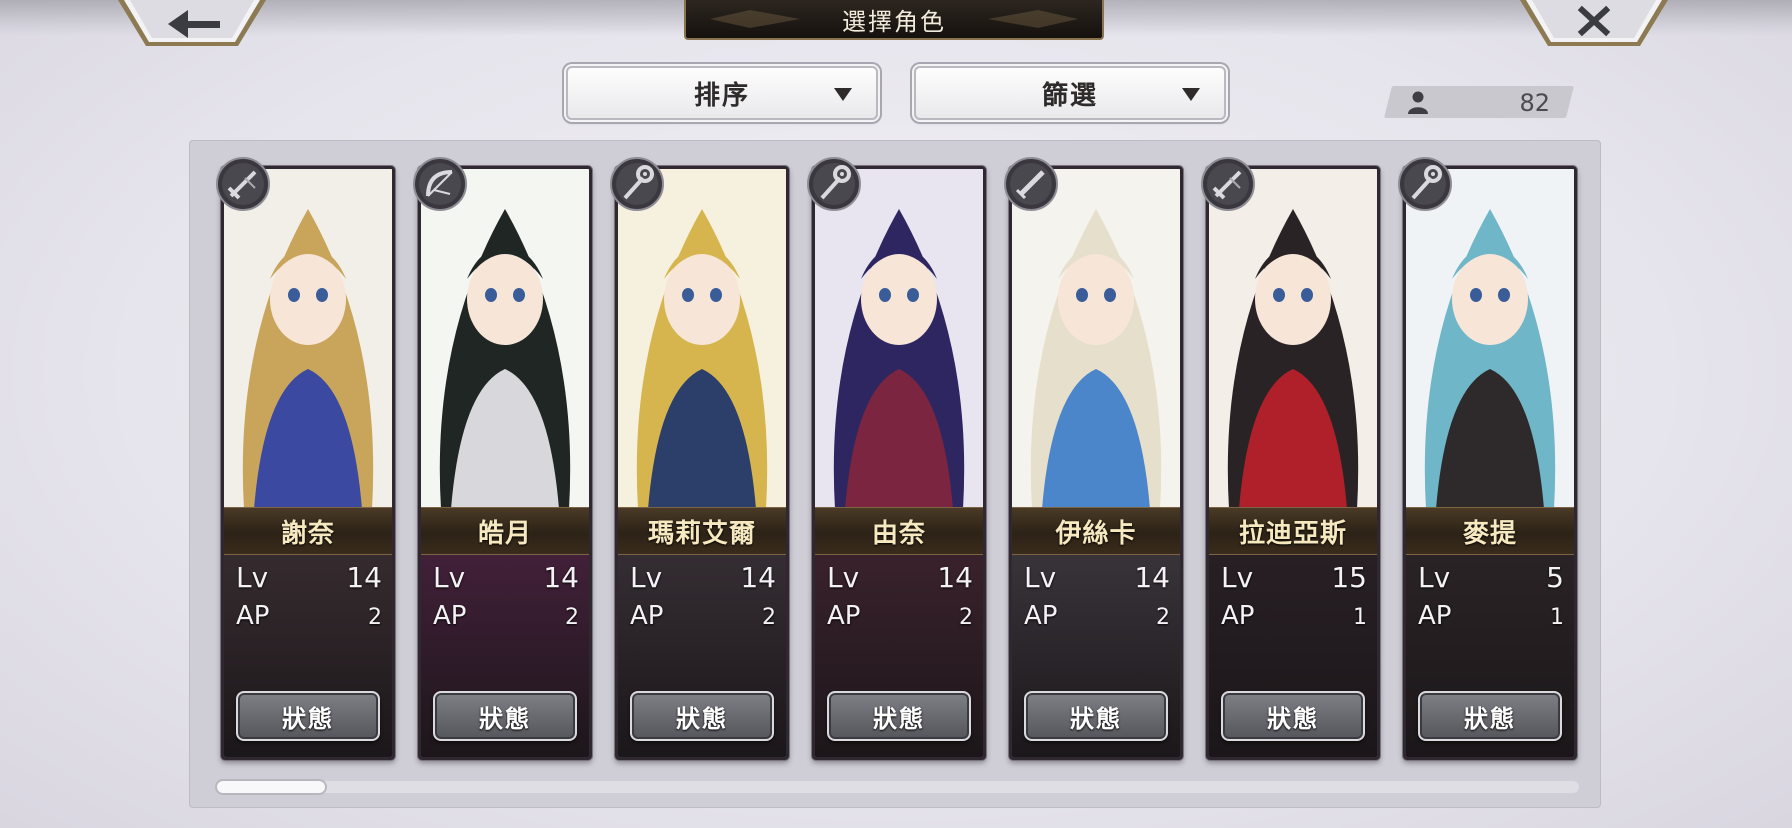  Describe the element at coordinates (721, 95) in the screenshot. I see `sort-label: 排序` at that location.